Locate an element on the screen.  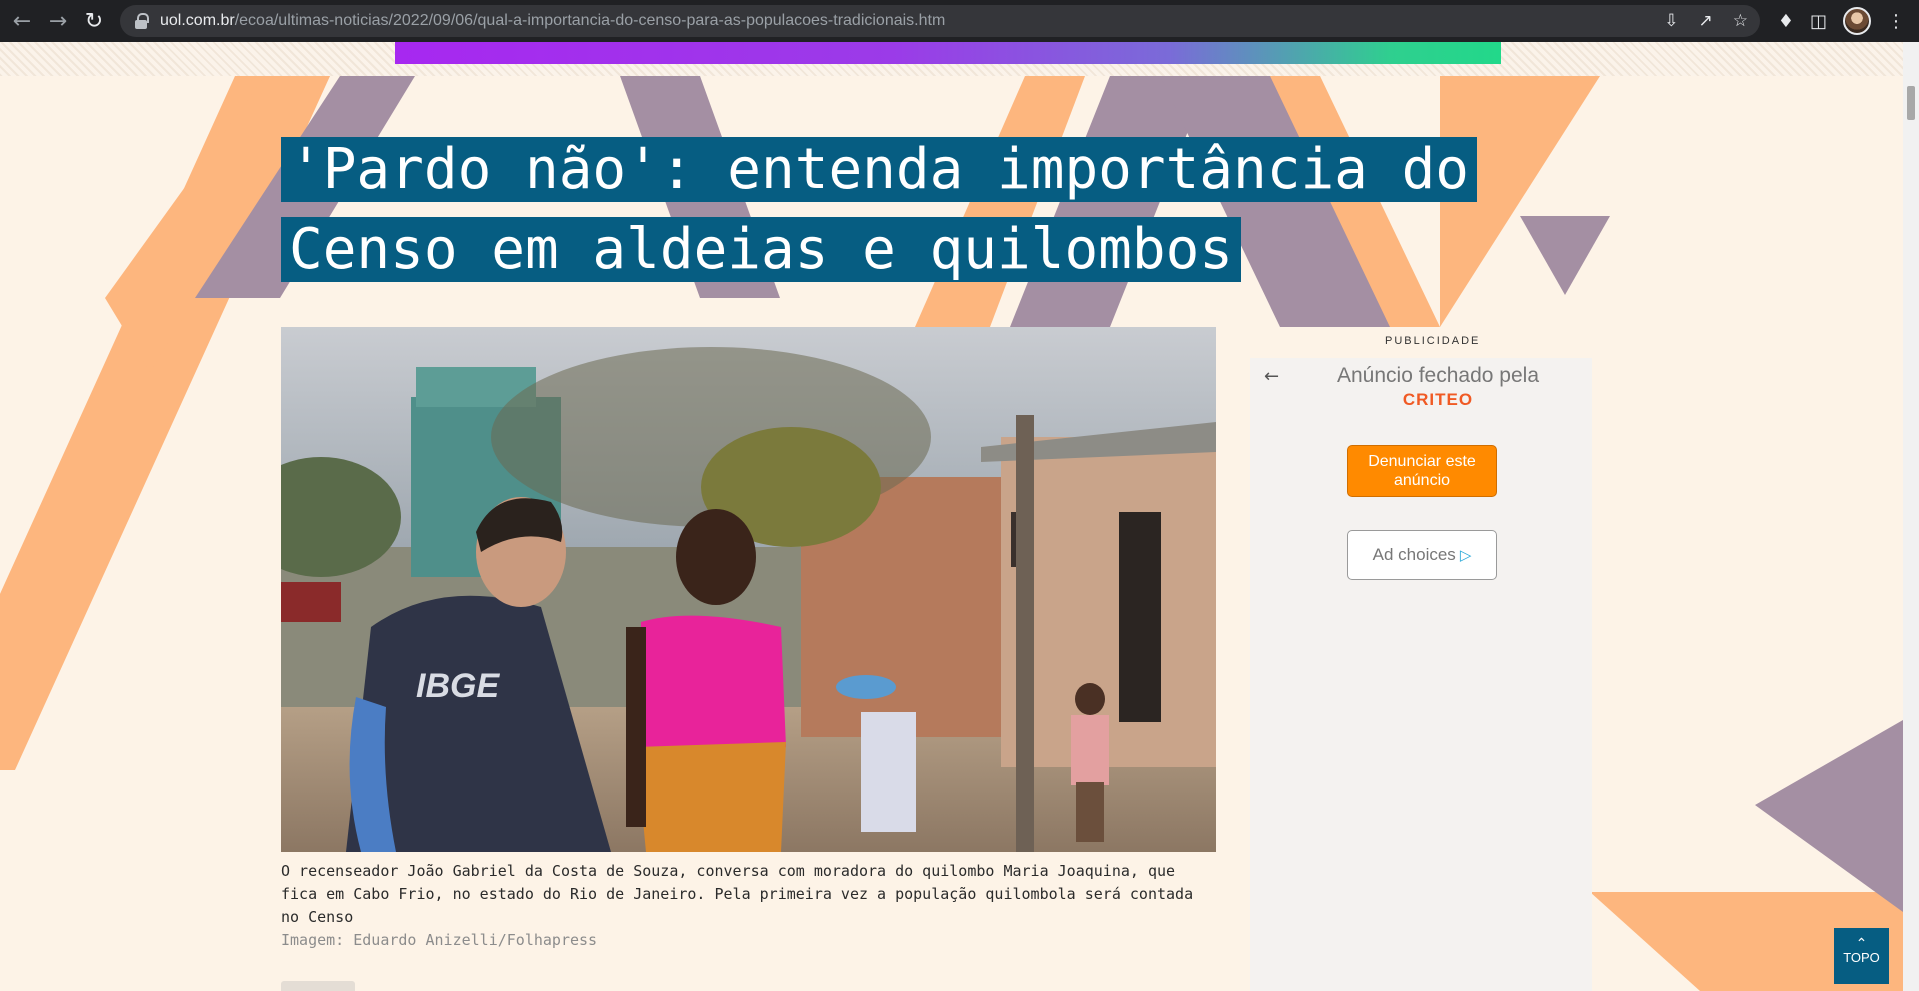
photo-child-legs is located at coordinates (1090, 812).